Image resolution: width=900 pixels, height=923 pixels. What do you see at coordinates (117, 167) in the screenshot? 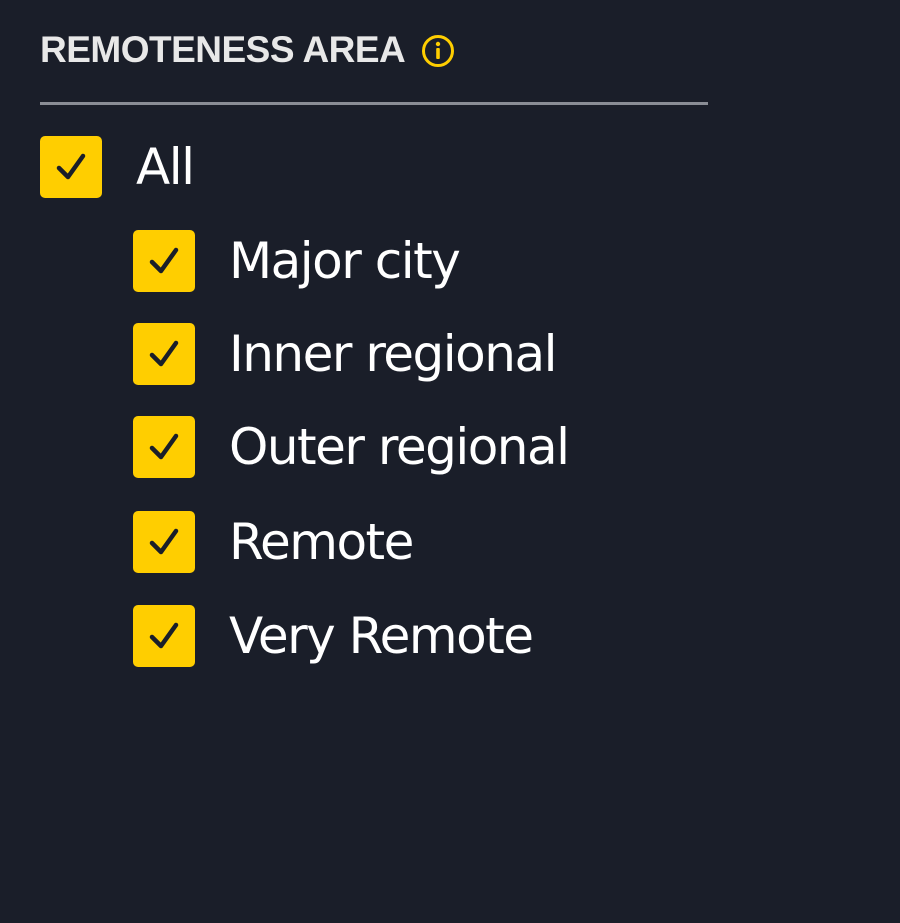
I see `option-all: All` at bounding box center [117, 167].